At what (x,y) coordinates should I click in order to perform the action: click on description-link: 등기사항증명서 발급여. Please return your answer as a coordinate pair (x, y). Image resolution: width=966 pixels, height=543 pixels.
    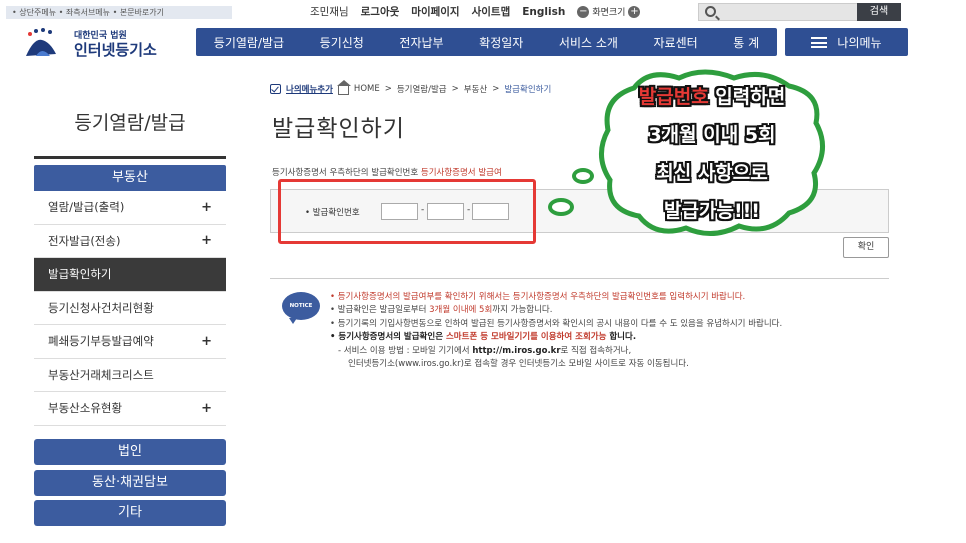
    Looking at the image, I should click on (461, 173).